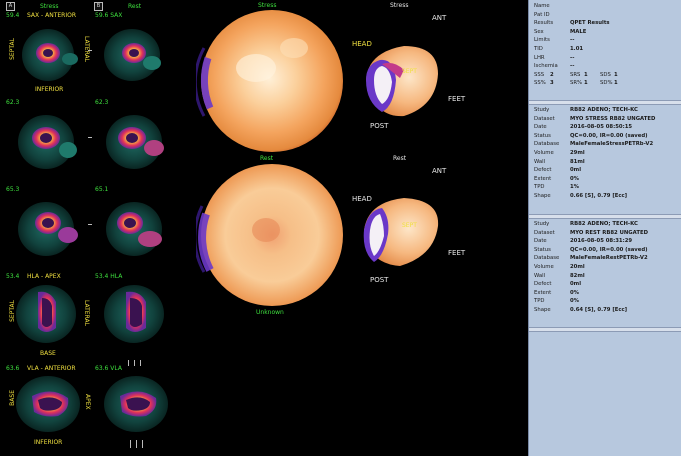 This screenshot has height=456, width=681. What do you see at coordinates (109, 276) in the screenshot?
I see `row4-b-number: 53.4 HLA` at bounding box center [109, 276].